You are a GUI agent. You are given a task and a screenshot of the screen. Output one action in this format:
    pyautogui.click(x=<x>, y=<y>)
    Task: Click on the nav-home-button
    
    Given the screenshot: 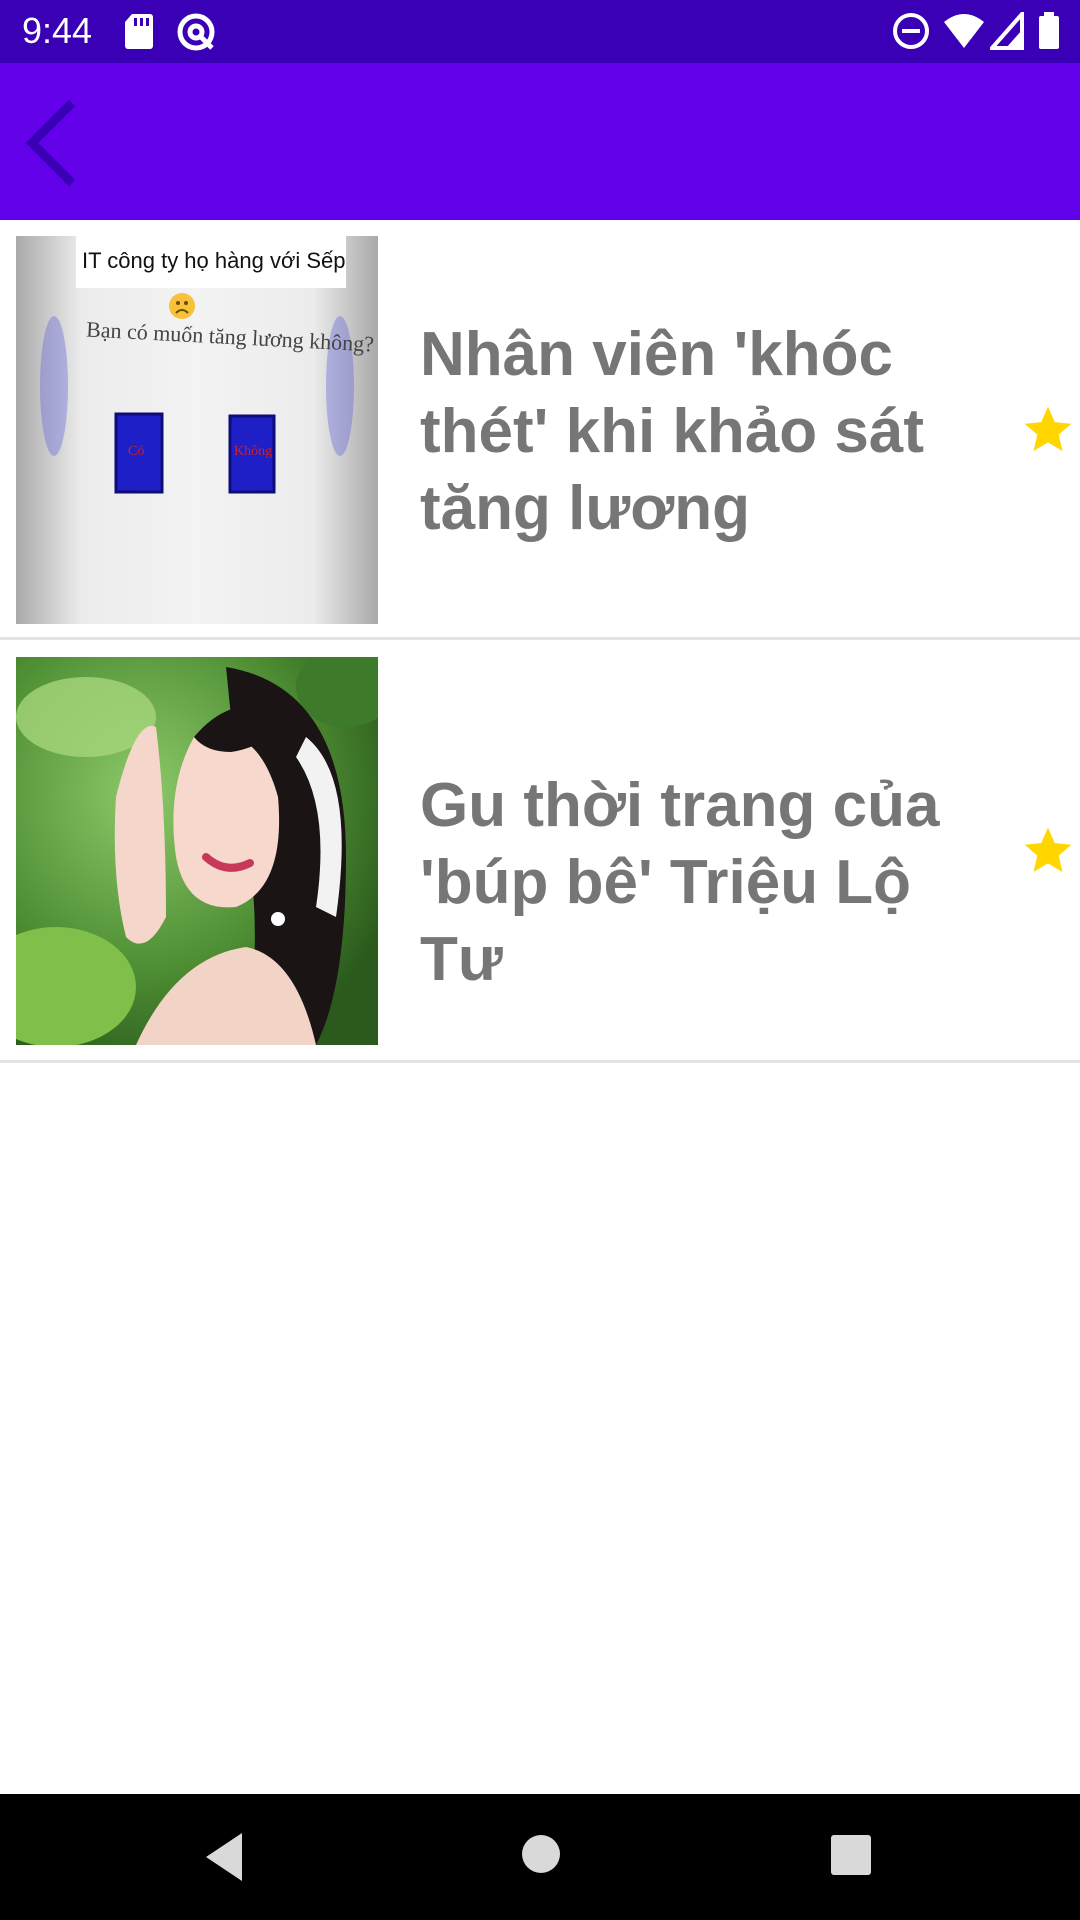 What is the action you would take?
    pyautogui.click(x=541, y=1854)
    